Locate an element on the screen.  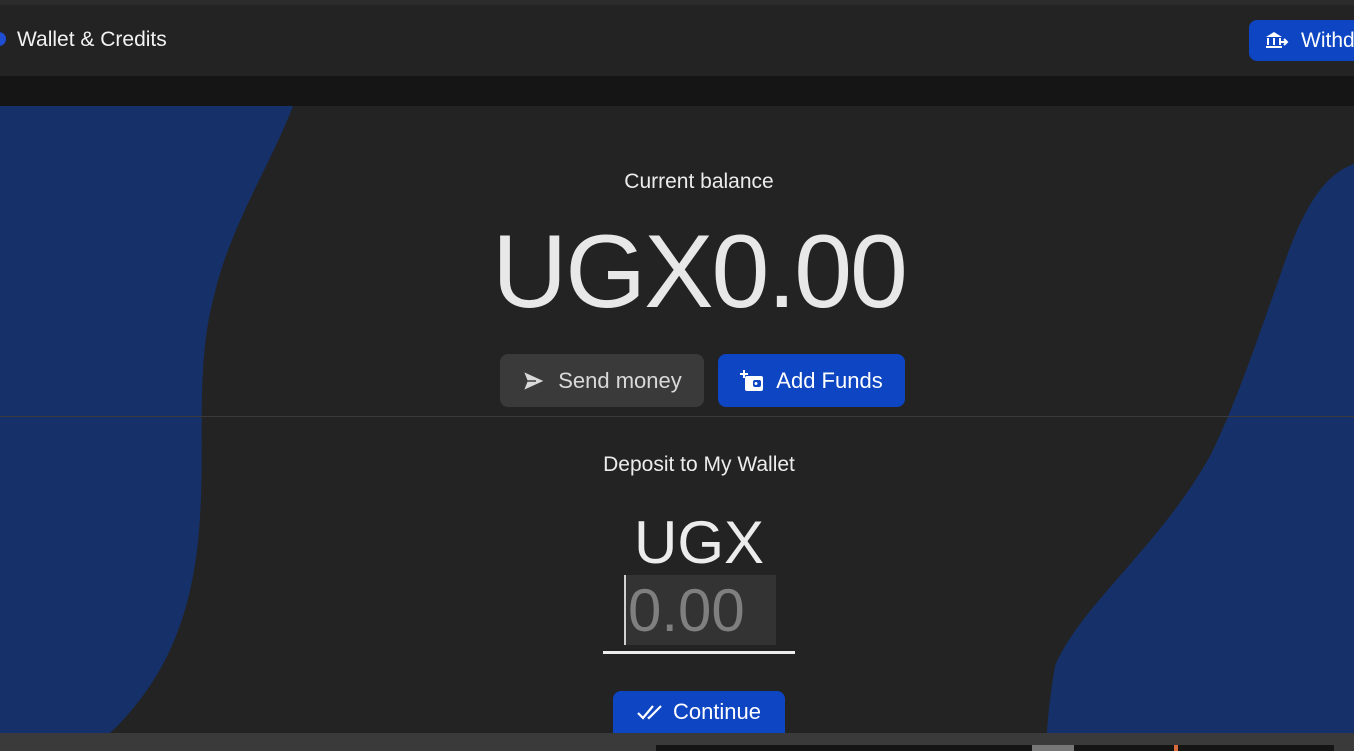
amount-field is located at coordinates (700, 610).